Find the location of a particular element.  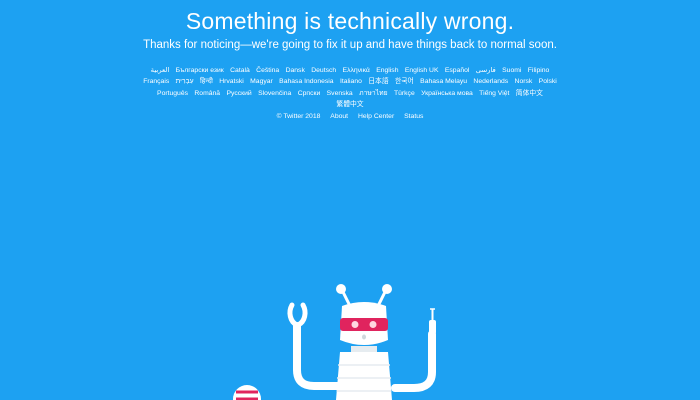

scissors-icon is located at coordinates (297, 315).